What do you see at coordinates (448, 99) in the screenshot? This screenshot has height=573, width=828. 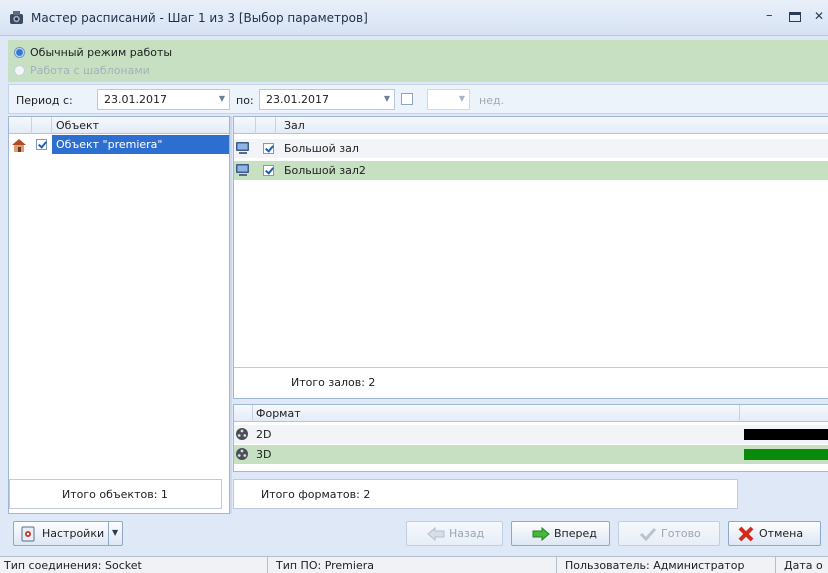 I see `weeks-input: ▼` at bounding box center [448, 99].